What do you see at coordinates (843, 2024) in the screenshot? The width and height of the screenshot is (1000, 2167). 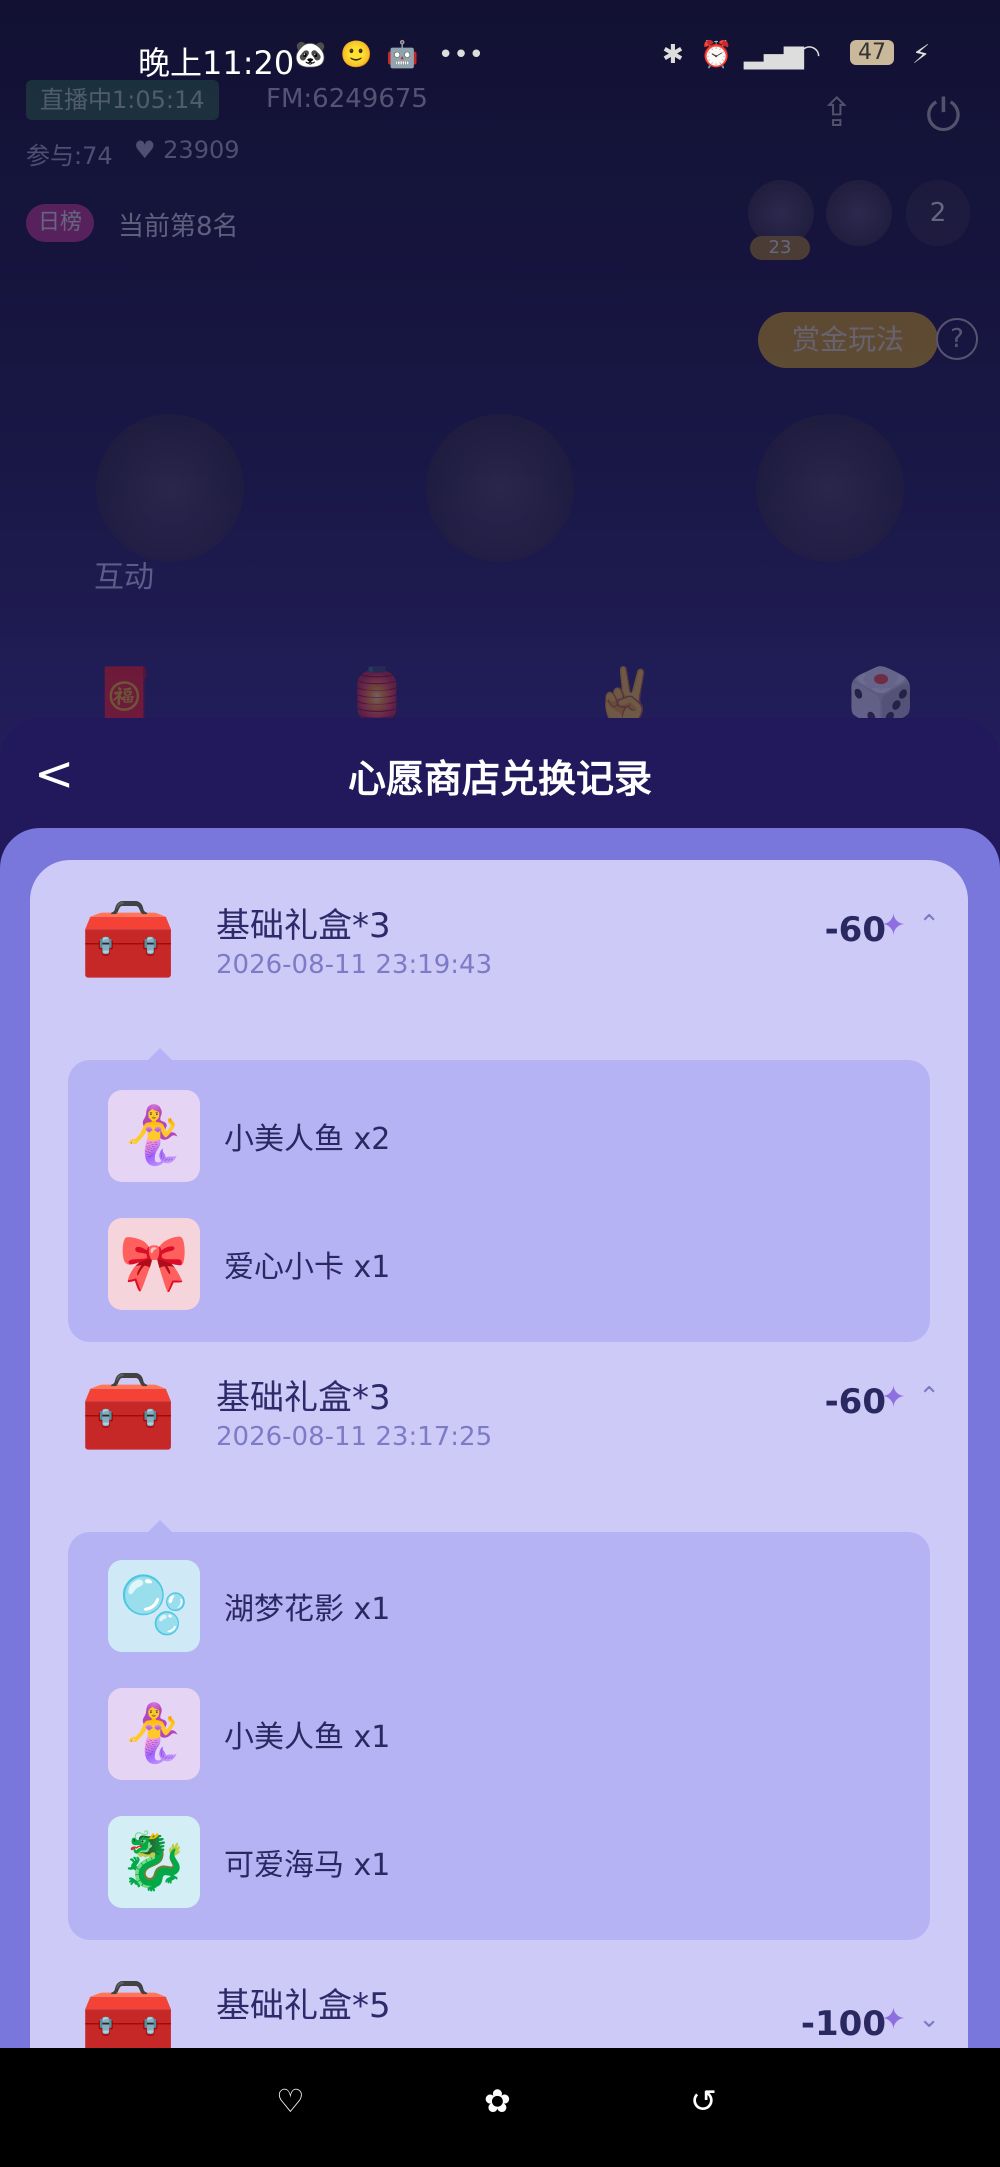 I see `record-amount: -100` at bounding box center [843, 2024].